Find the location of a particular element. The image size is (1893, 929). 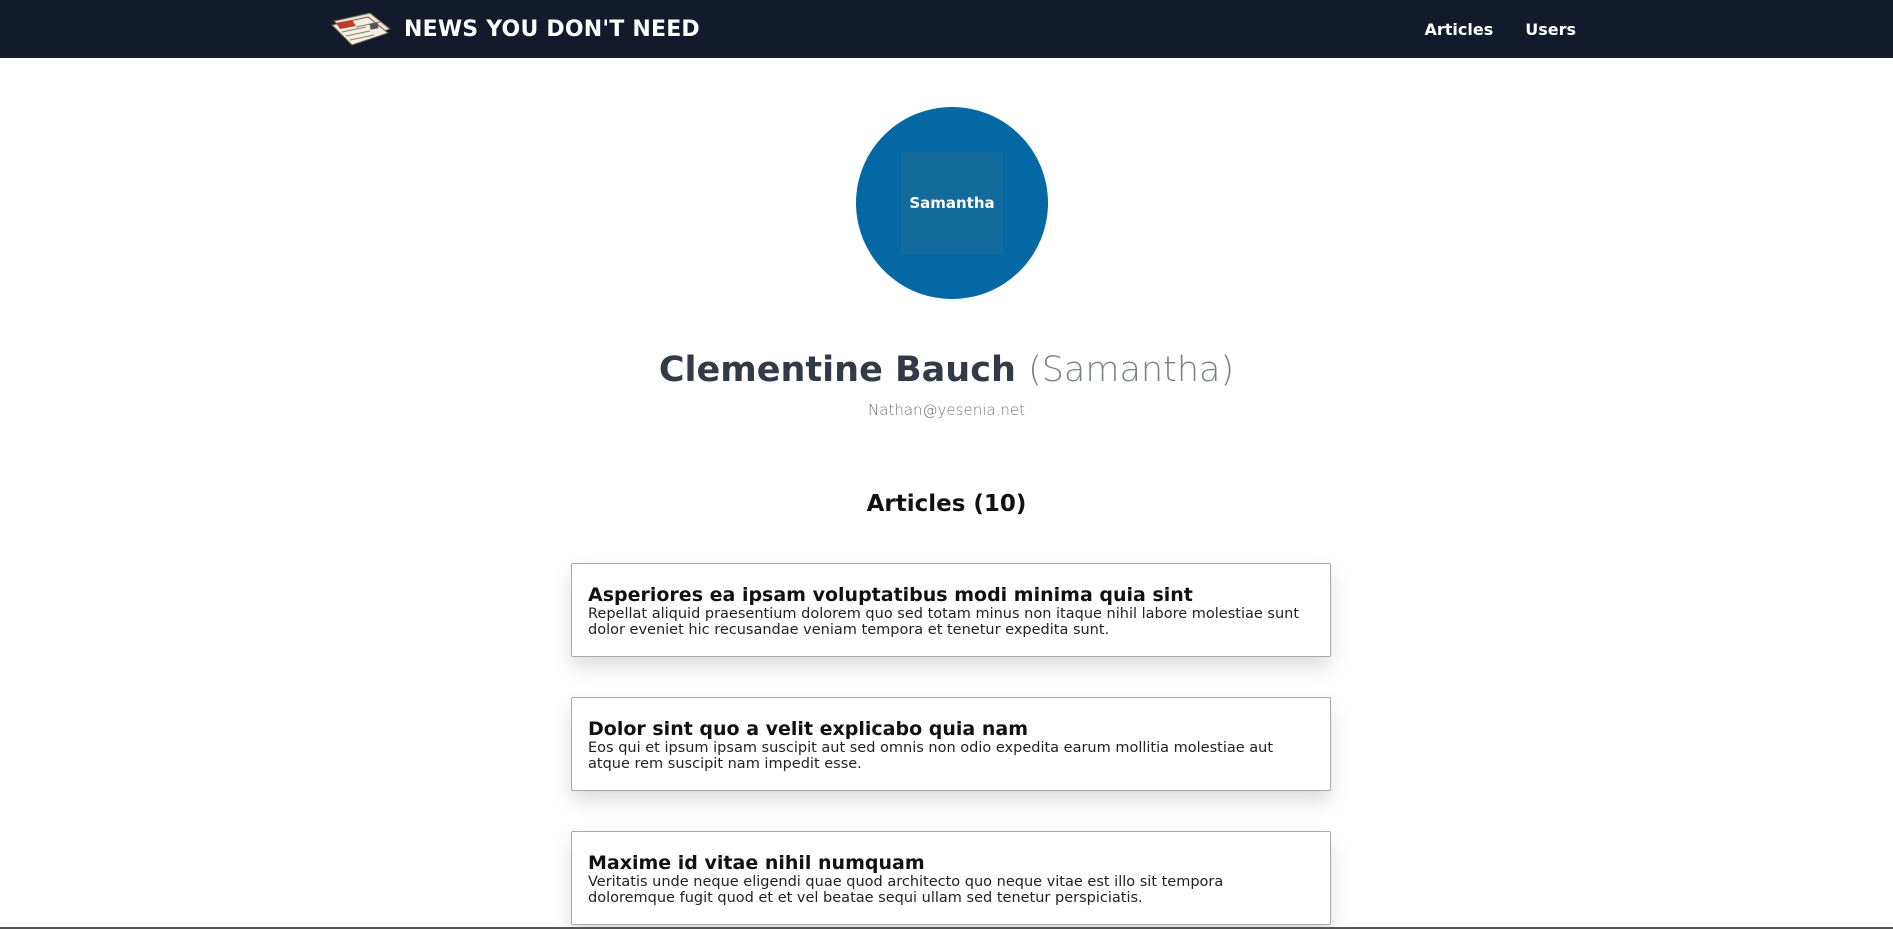

avatar: Samantha is located at coordinates (952, 203).